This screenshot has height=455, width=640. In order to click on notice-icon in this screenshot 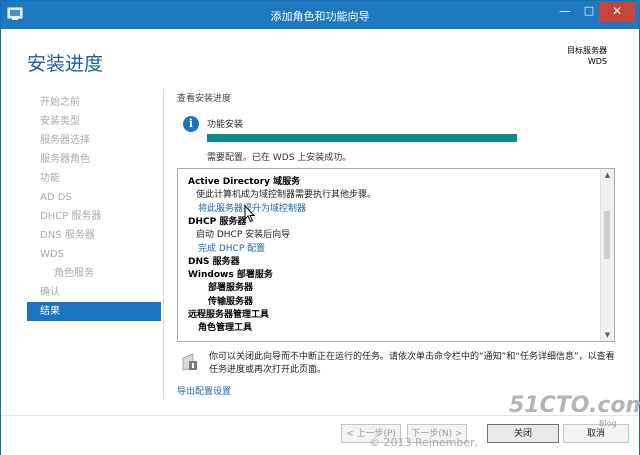, I will do `click(189, 362)`.